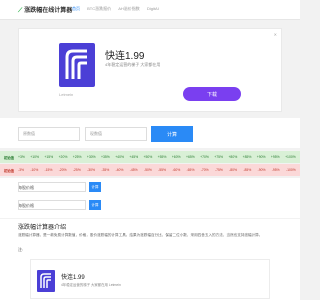 Image resolution: width=320 pixels, height=300 pixels. I want to click on calculate-button: 计算, so click(172, 134).